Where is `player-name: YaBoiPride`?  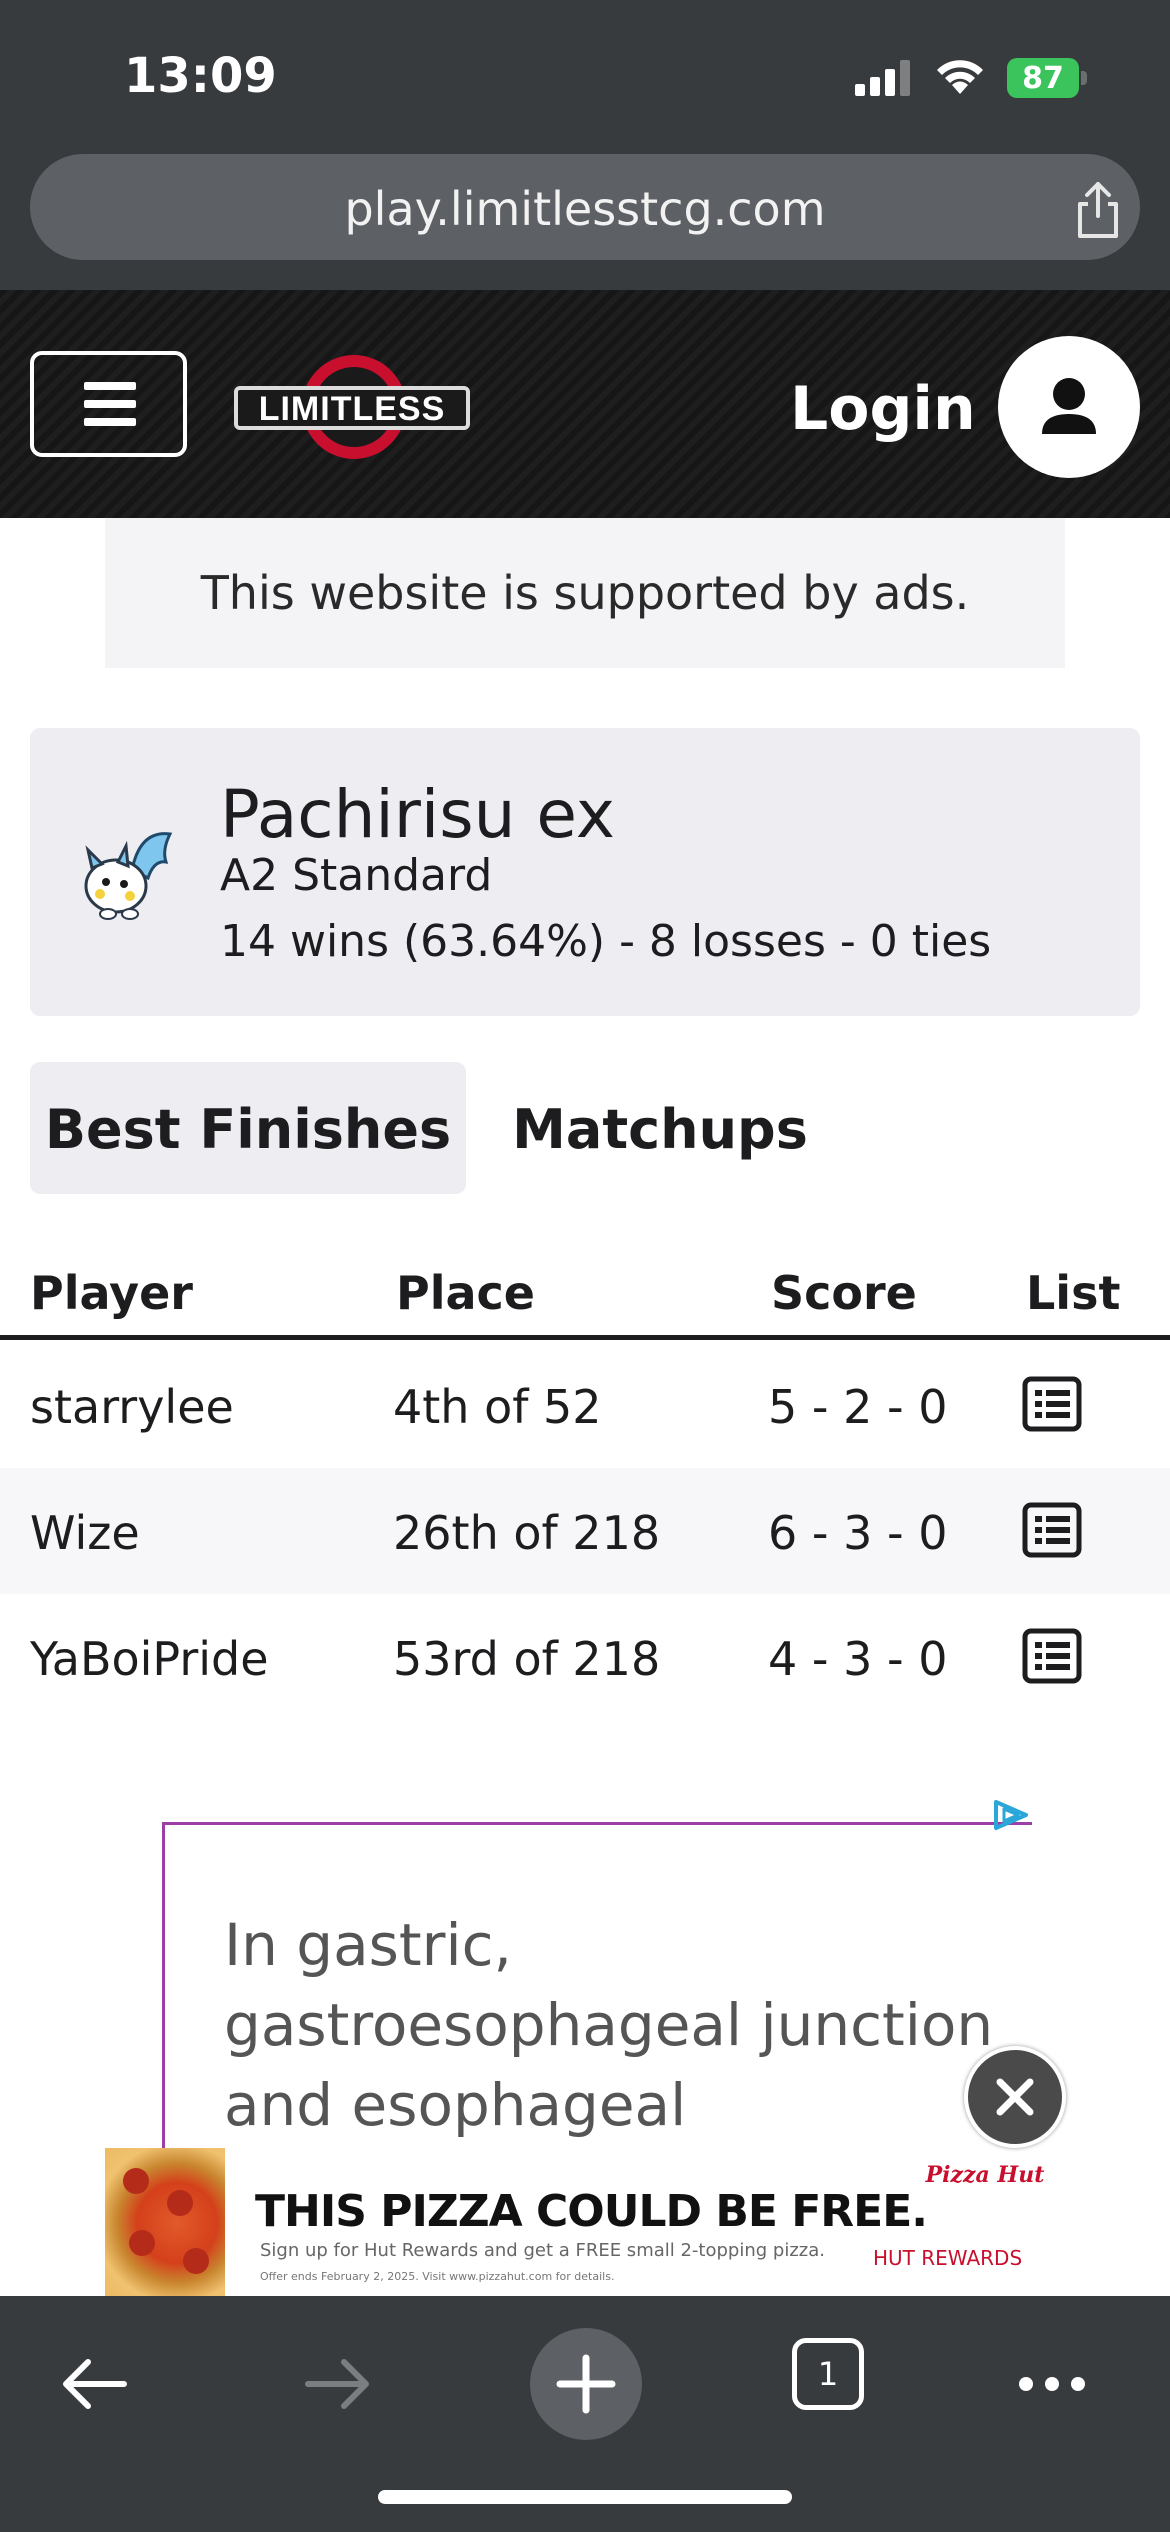 player-name: YaBoiPride is located at coordinates (149, 1659).